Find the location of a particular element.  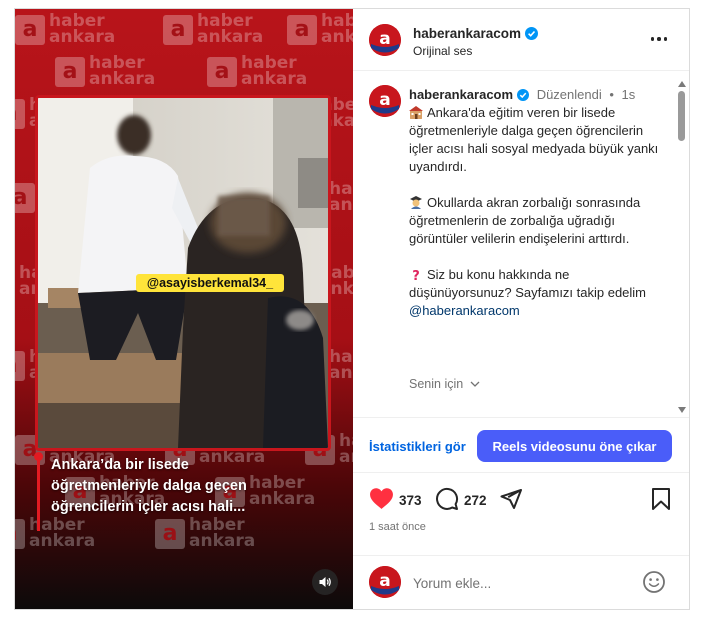

for-you-label: Senin için is located at coordinates (436, 384).